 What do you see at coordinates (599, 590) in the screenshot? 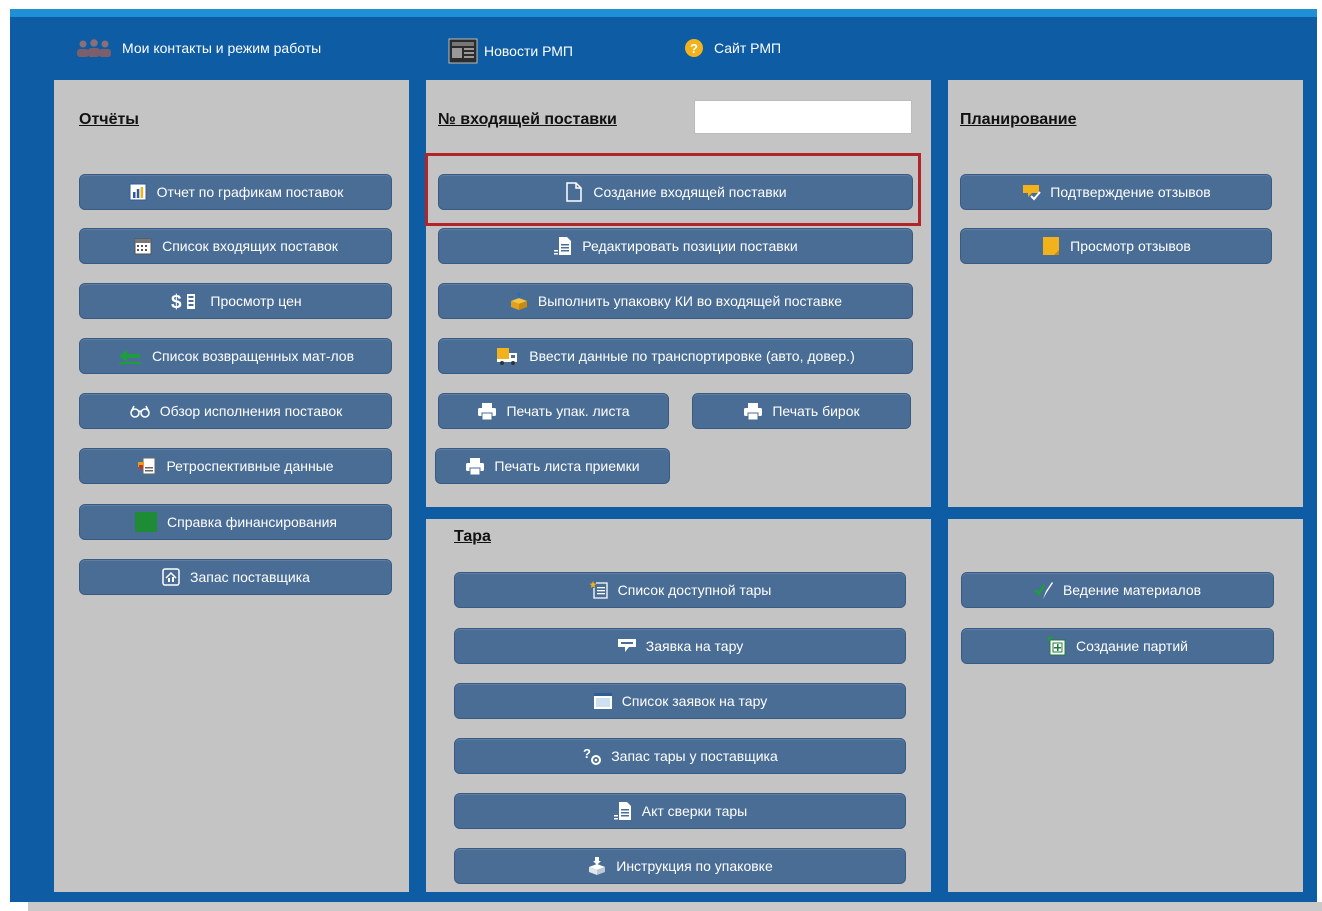
I see `list-star-icon` at bounding box center [599, 590].